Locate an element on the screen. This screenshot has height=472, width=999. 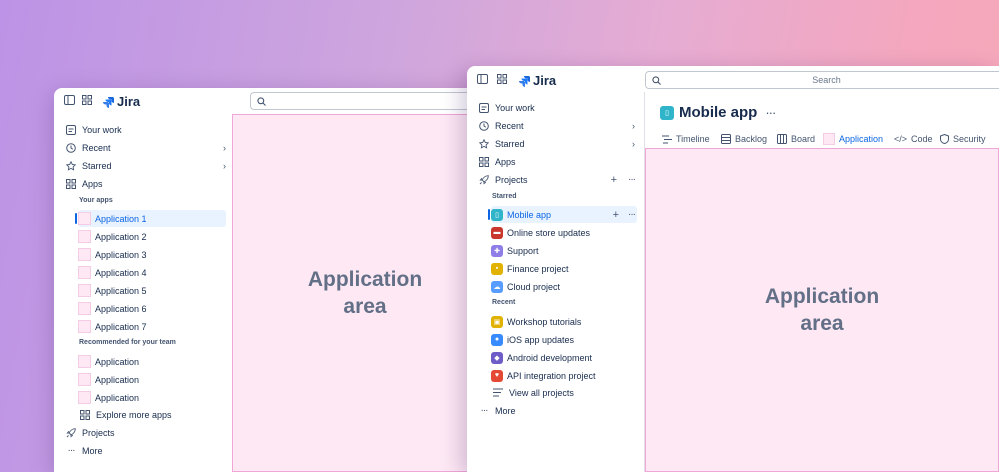
project-label: API integration project is located at coordinates (551, 375).